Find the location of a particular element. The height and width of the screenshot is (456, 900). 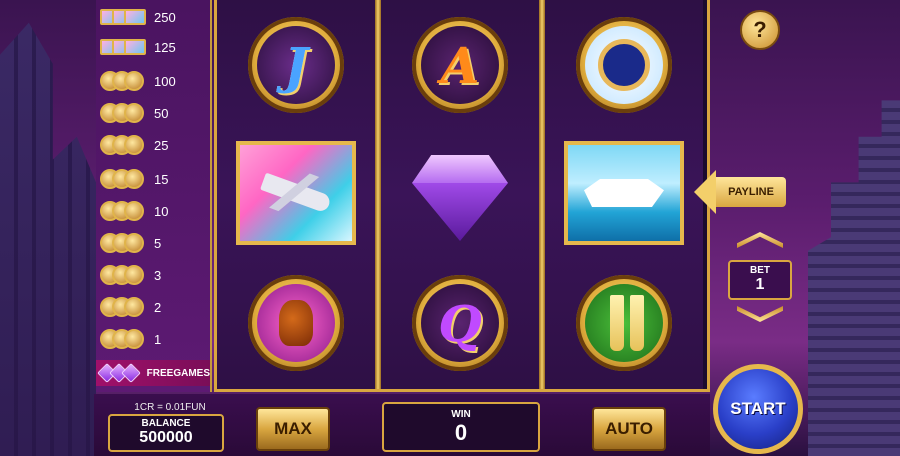

reel-2: A Q is located at coordinates (460, 194).